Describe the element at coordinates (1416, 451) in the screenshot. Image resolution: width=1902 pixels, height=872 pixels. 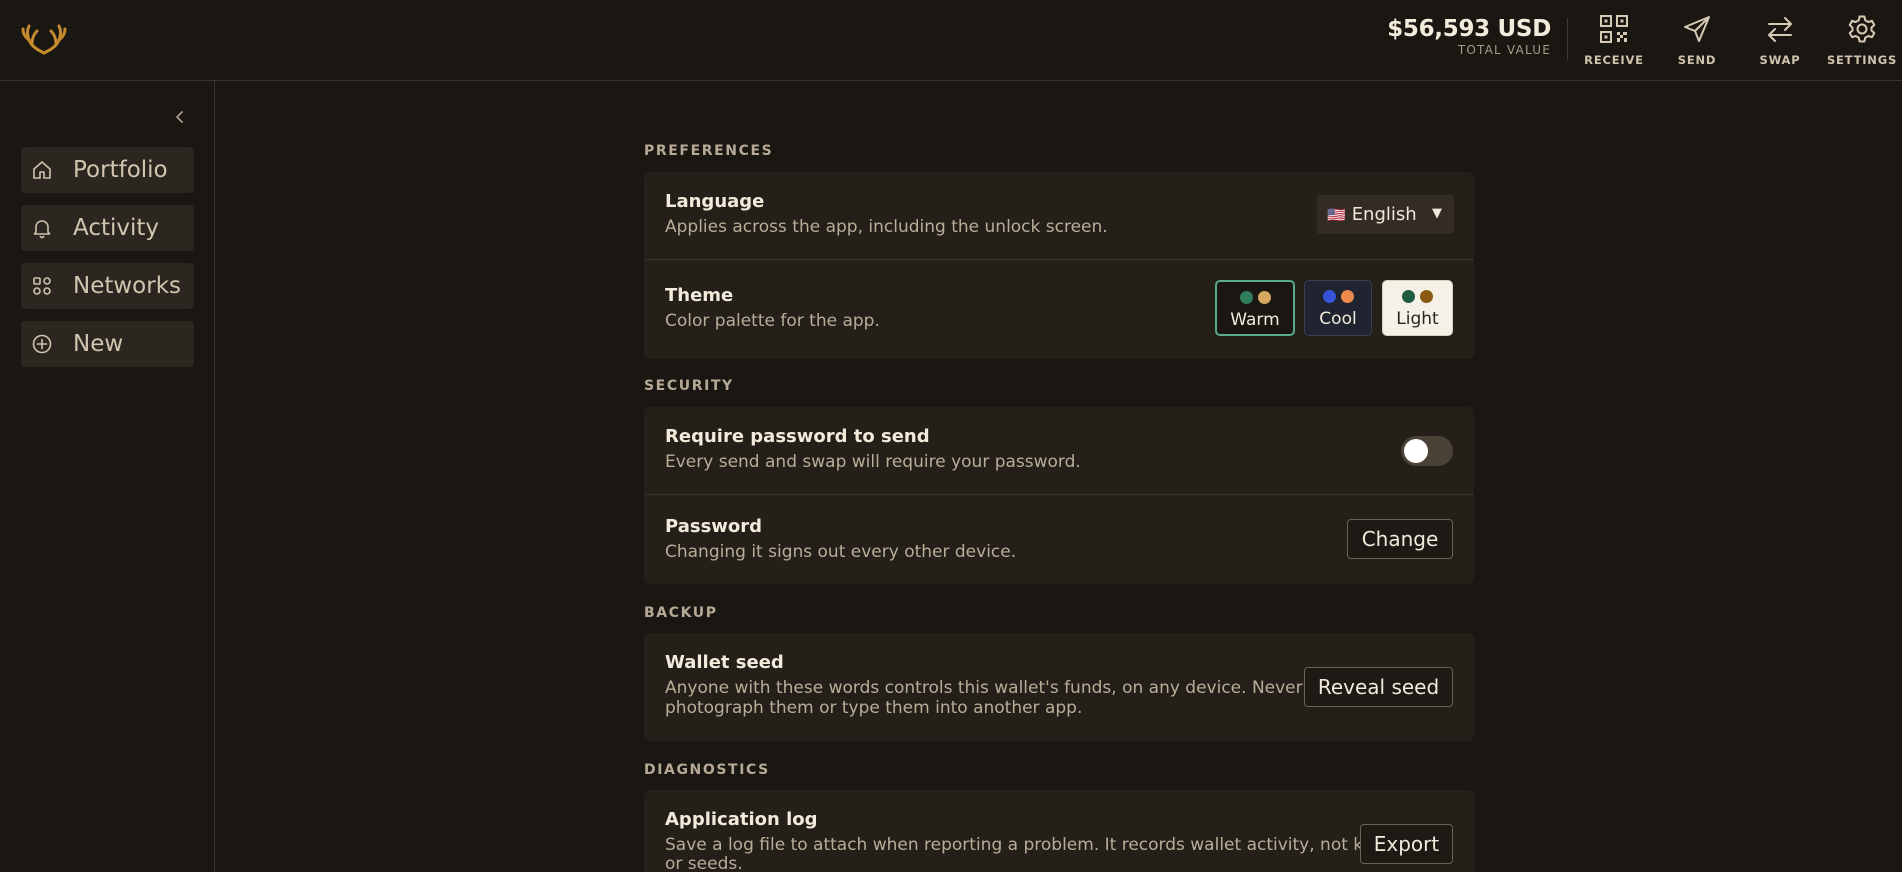
I see `toggle-knob` at that location.